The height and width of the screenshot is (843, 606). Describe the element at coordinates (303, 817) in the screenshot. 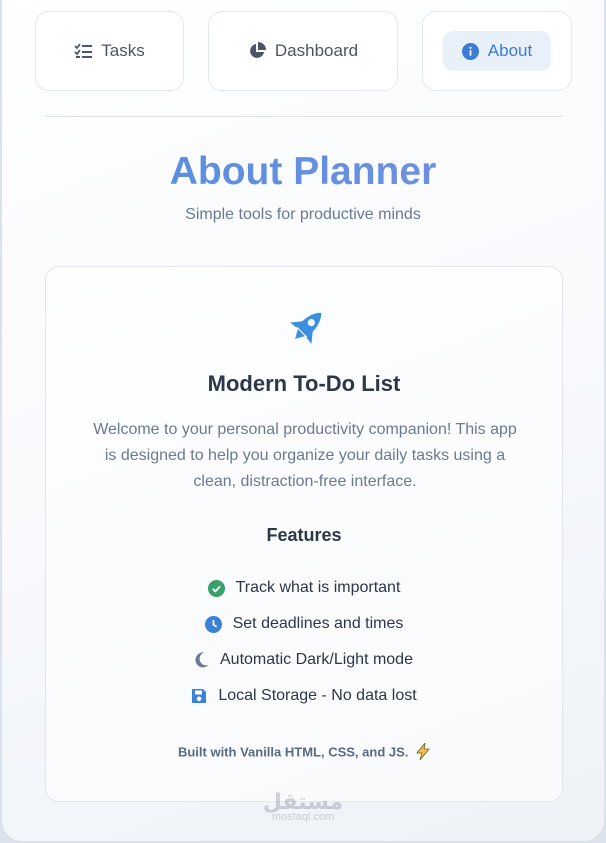

I see `watermark-latin: mostaql.com` at that location.